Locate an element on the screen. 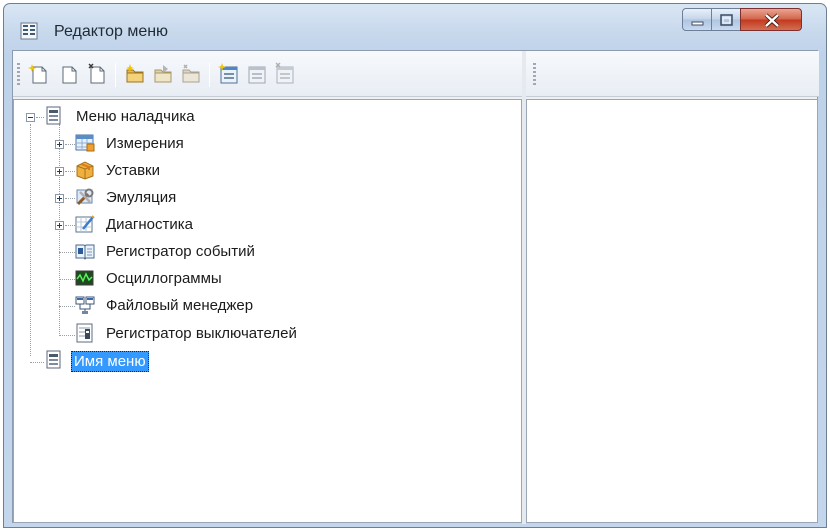 The height and width of the screenshot is (531, 830). tree-item-label: Эмуляция is located at coordinates (141, 197).